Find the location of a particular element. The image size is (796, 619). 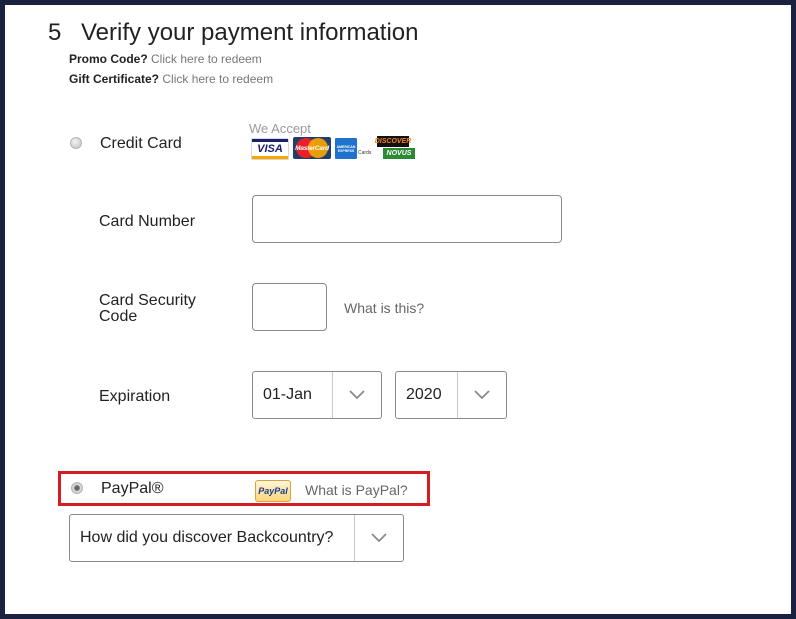

card-security-code-input is located at coordinates (289, 307).